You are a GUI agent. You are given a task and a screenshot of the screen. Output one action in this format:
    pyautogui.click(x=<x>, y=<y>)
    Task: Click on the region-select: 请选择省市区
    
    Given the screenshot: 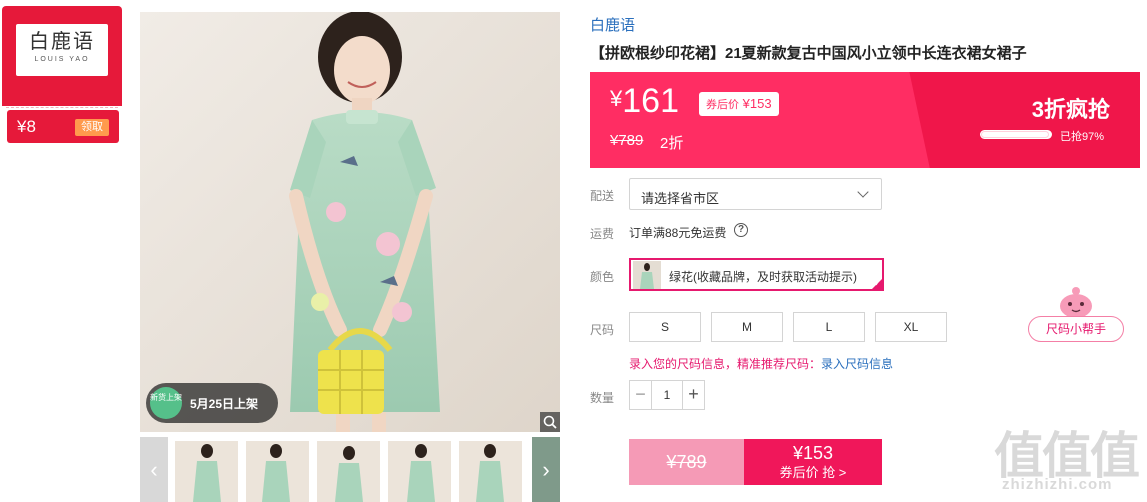 What is the action you would take?
    pyautogui.click(x=755, y=194)
    